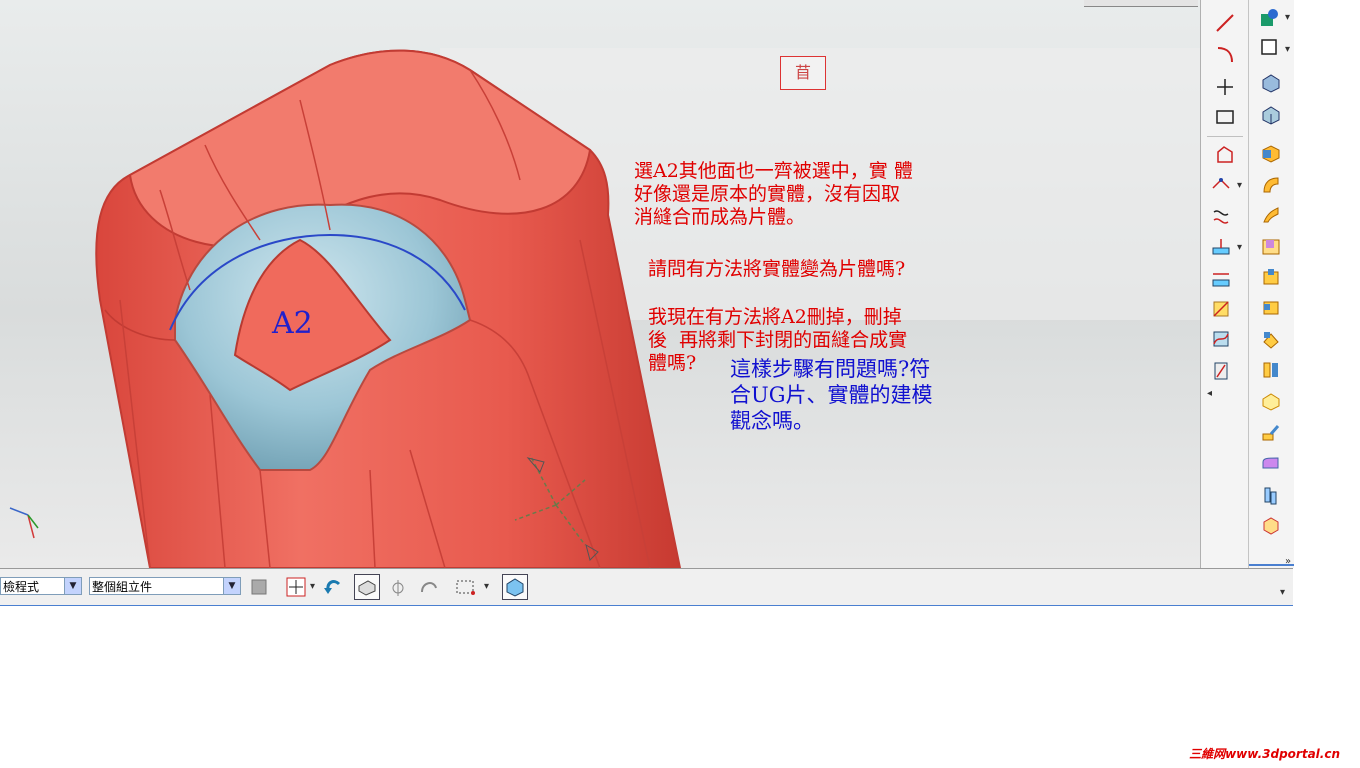 The height and width of the screenshot is (768, 1360). Describe the element at coordinates (1225, 23) in the screenshot. I see `line-icon` at that location.